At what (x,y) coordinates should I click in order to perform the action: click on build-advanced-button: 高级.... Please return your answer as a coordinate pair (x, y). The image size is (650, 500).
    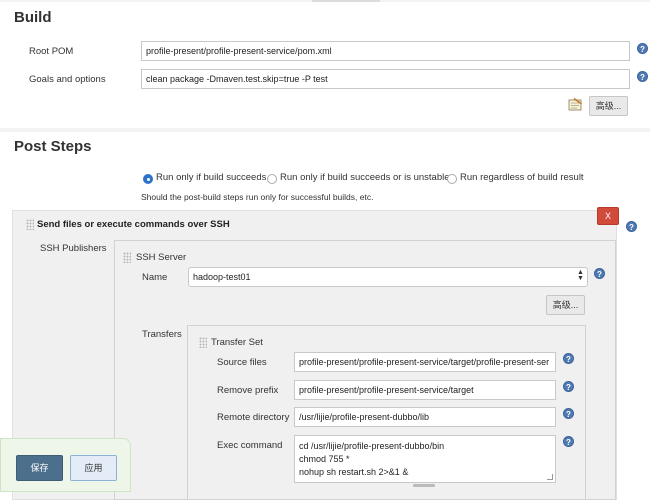
    Looking at the image, I should click on (608, 106).